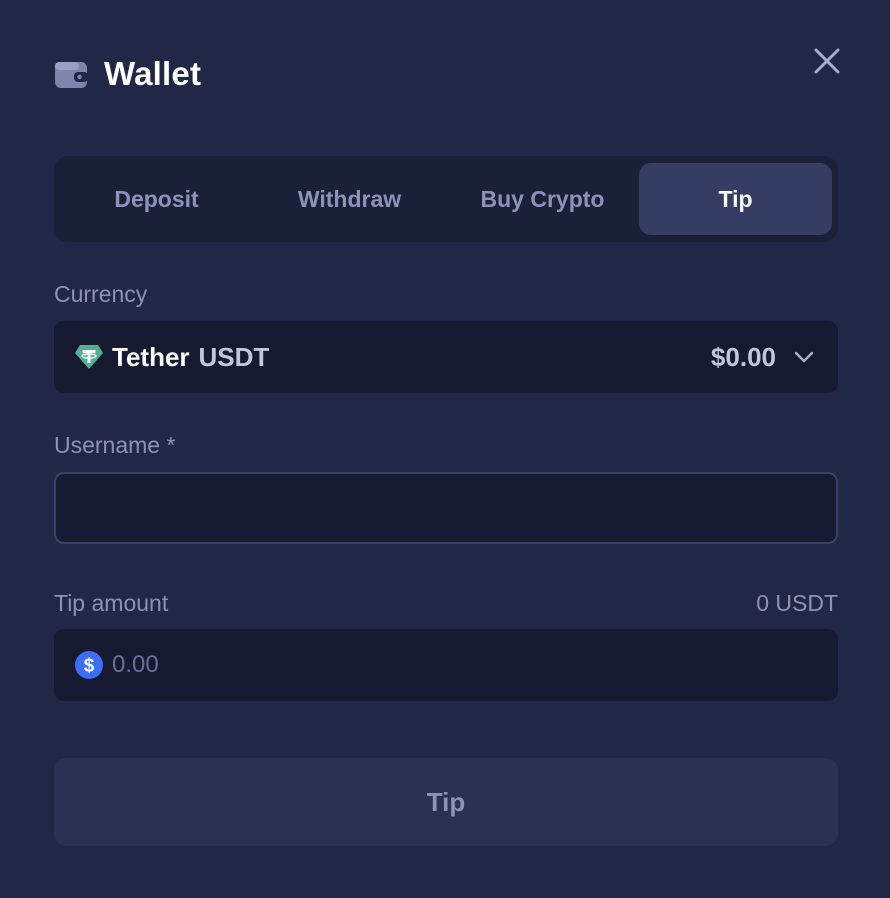  What do you see at coordinates (156, 199) in the screenshot?
I see `tab-deposit: Deposit` at bounding box center [156, 199].